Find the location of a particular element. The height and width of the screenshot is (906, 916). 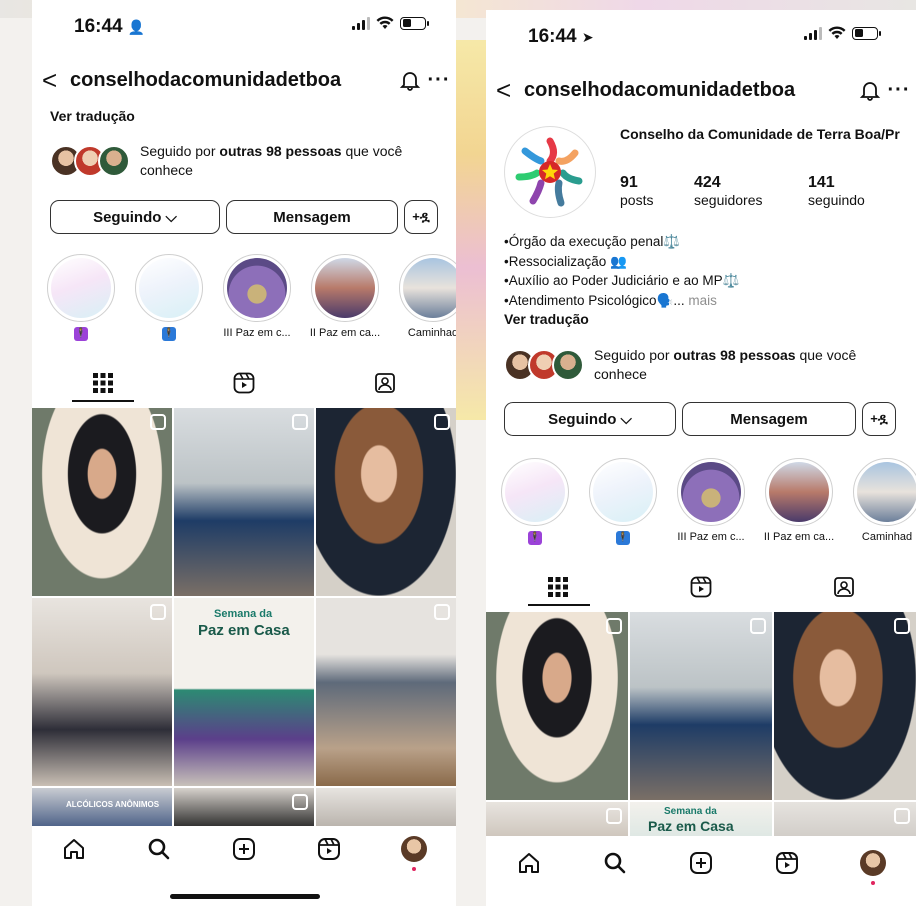

followers-stat: 424 seguidores is located at coordinates (728, 191).